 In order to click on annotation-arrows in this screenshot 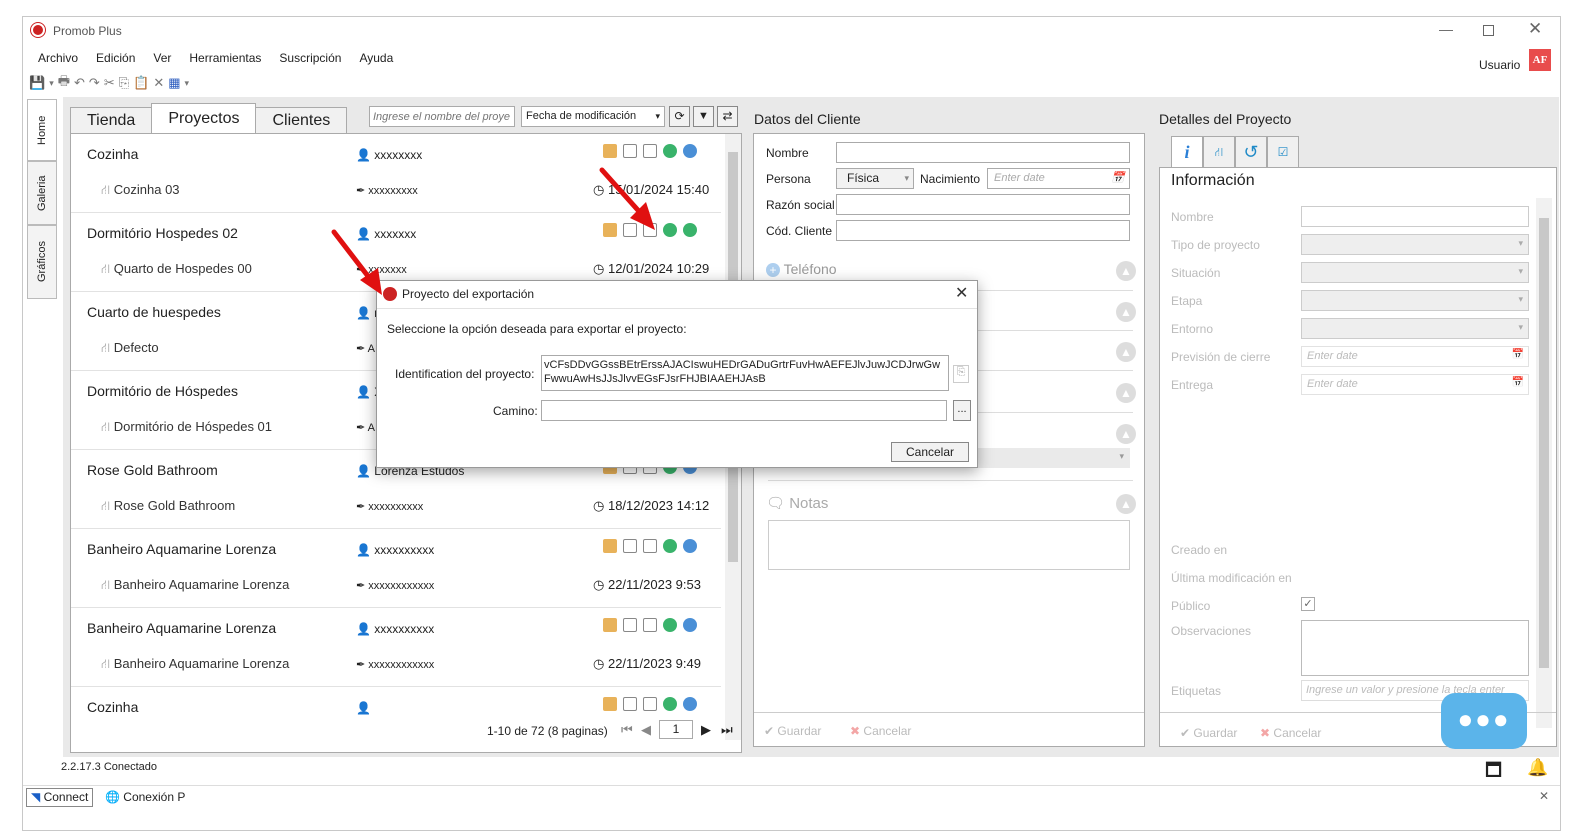, I will do `click(493, 231)`.